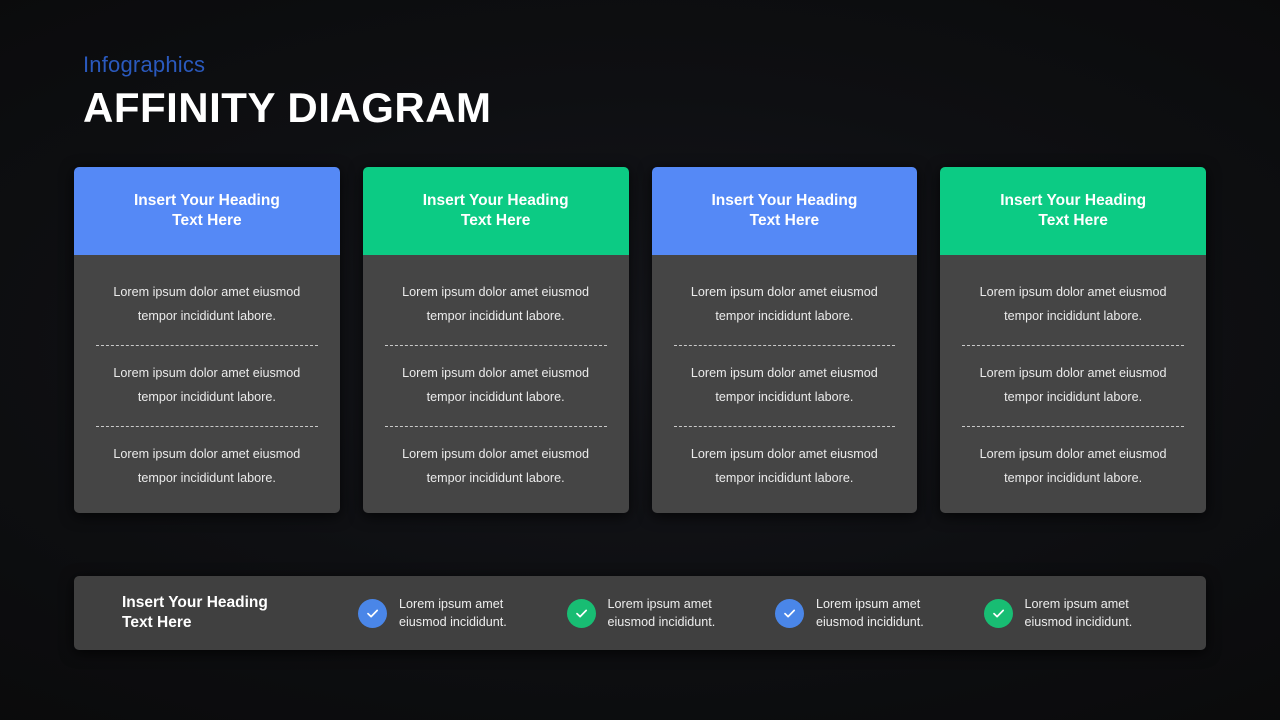 This screenshot has height=720, width=1280. I want to click on slide-header: Infographics AFFINITY DIAGRAM, so click(287, 91).